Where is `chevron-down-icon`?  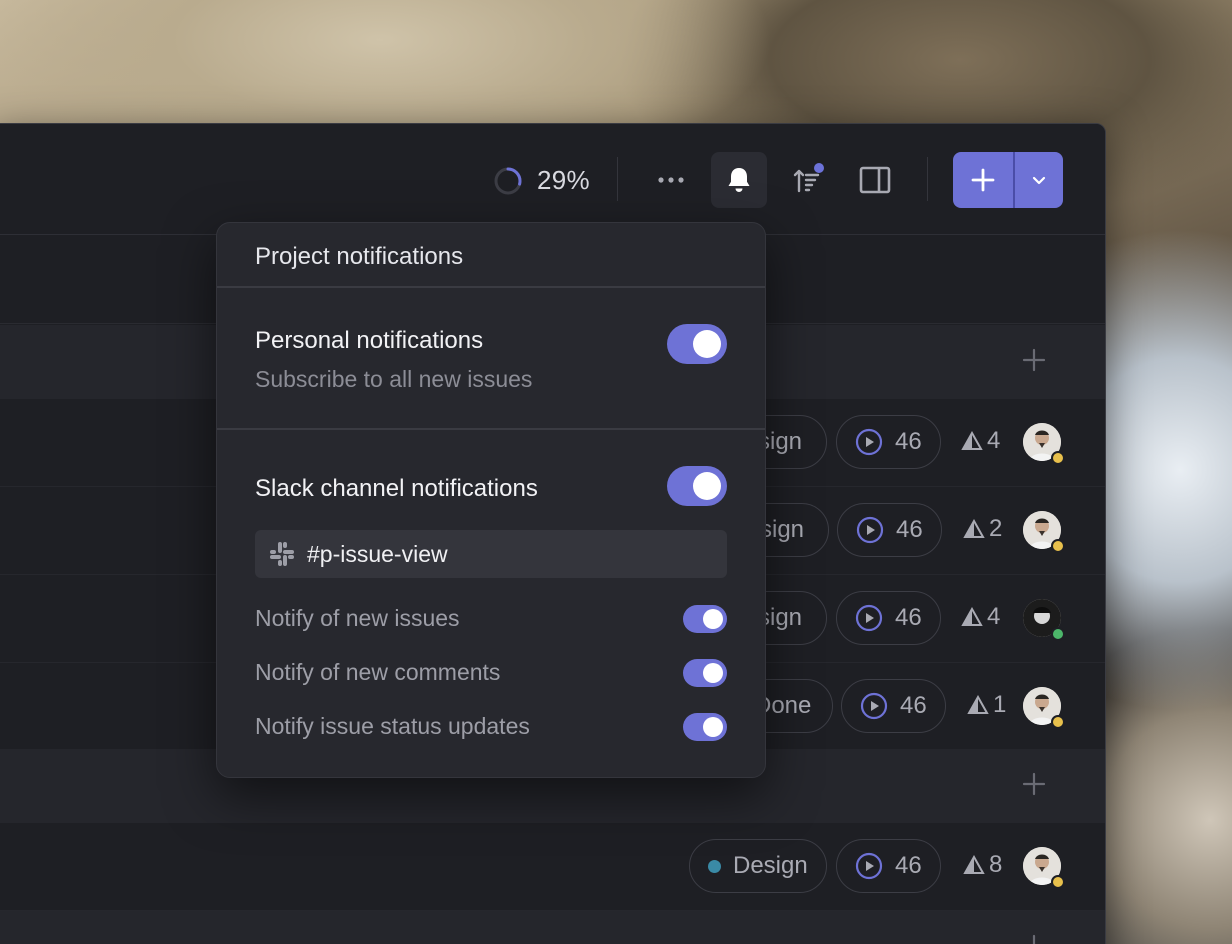 chevron-down-icon is located at coordinates (1039, 180).